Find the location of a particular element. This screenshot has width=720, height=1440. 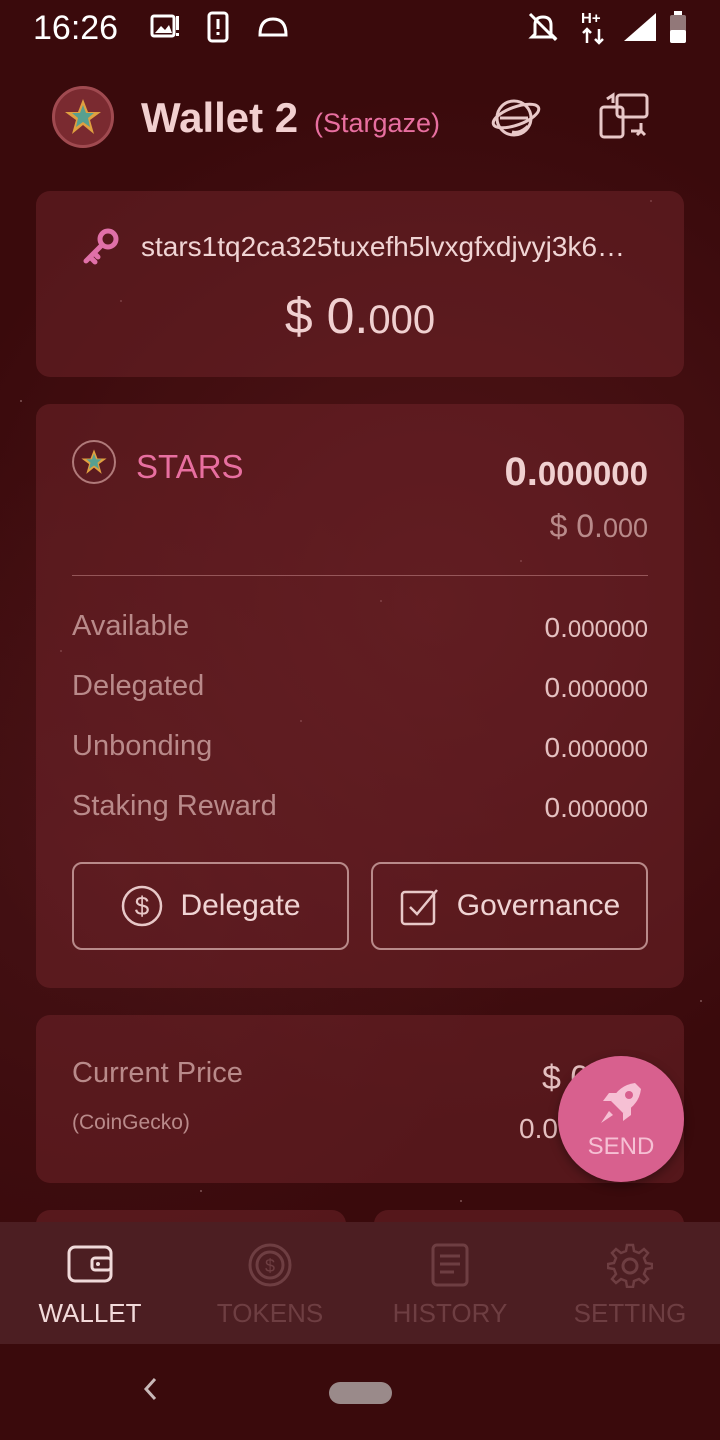

staking-reward-label: Staking Reward is located at coordinates (174, 806).